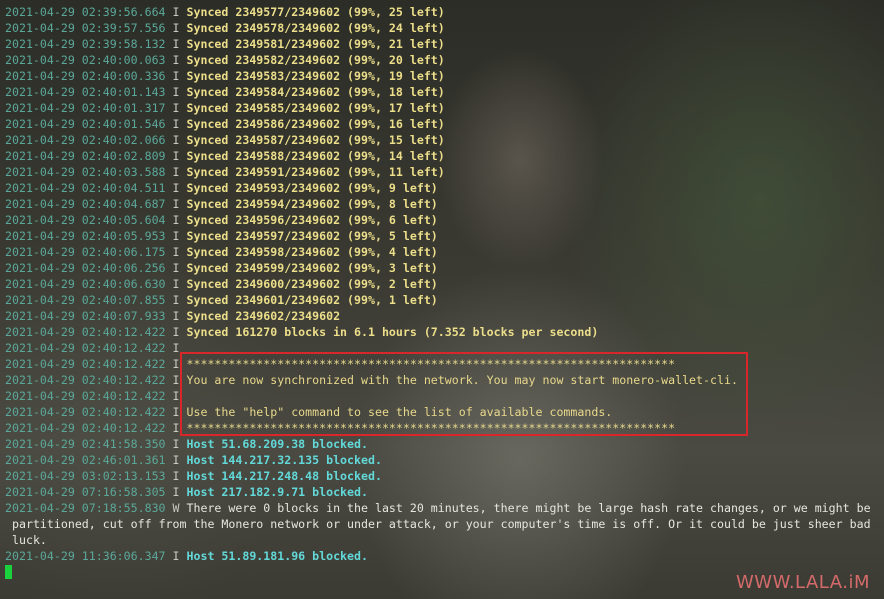 This screenshot has width=884, height=599. I want to click on log-message: Host 144.217.248.48 blocked., so click(284, 476).